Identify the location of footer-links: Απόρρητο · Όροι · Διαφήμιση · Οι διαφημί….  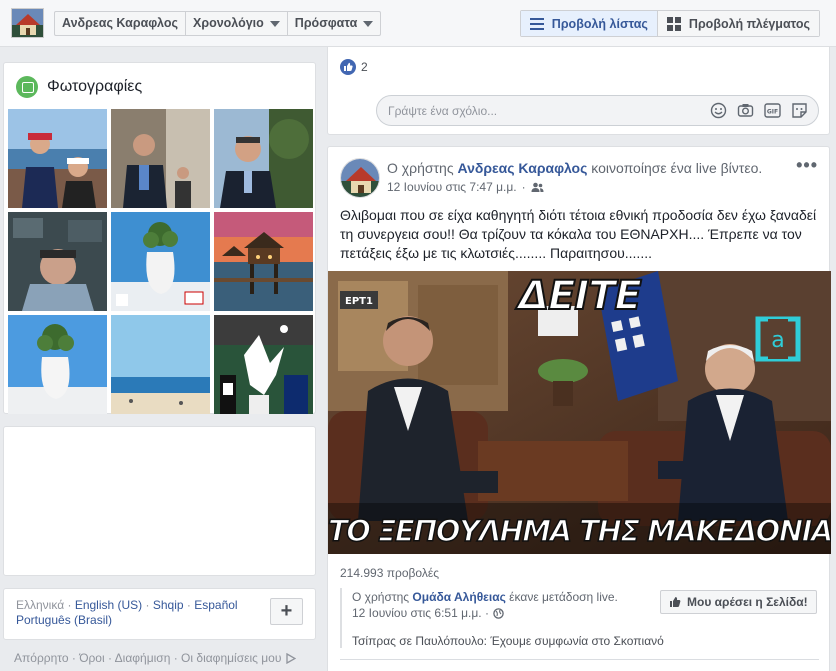
(155, 658).